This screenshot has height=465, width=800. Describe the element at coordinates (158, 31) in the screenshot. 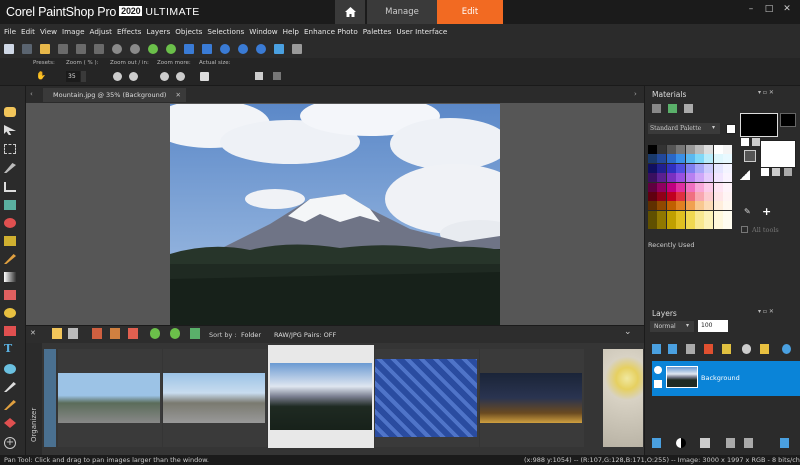

I see `menu-layers: Layers` at that location.